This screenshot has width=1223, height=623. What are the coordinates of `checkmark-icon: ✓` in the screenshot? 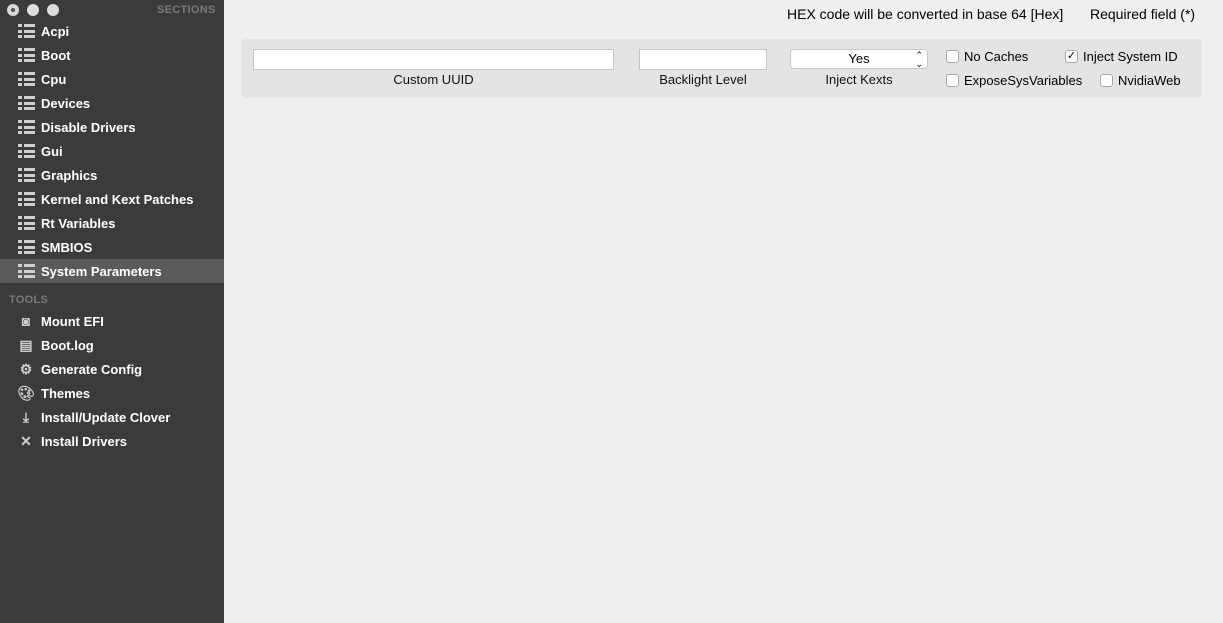 It's located at (1071, 56).